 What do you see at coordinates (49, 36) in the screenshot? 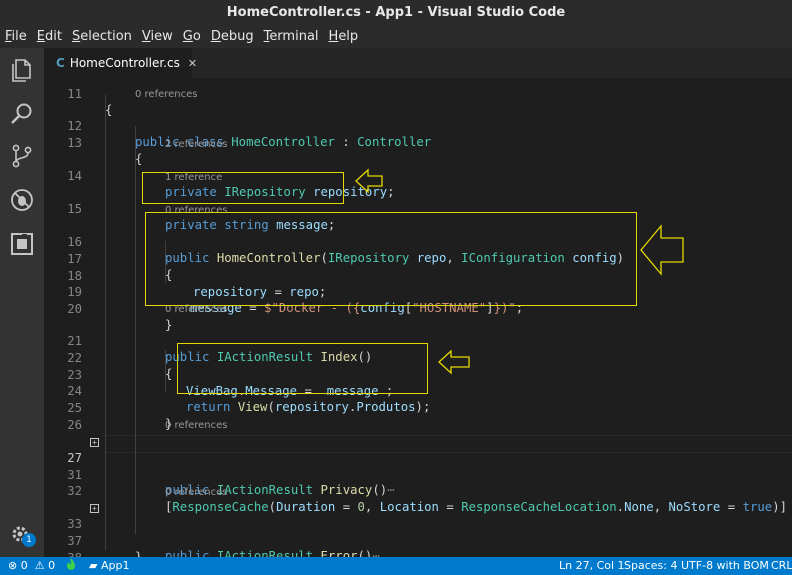
I see `menu-edit: Edit` at bounding box center [49, 36].